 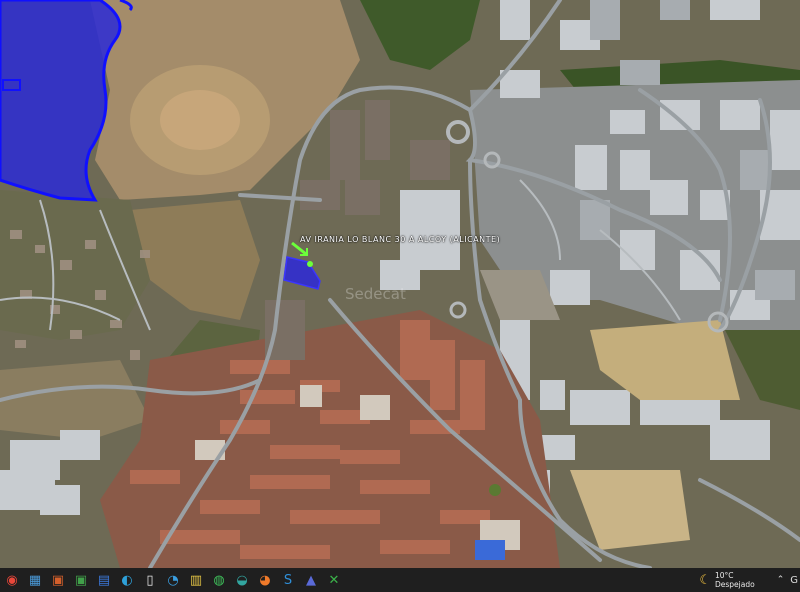 What do you see at coordinates (311, 580) in the screenshot?
I see `app-14-icon: ▲` at bounding box center [311, 580].